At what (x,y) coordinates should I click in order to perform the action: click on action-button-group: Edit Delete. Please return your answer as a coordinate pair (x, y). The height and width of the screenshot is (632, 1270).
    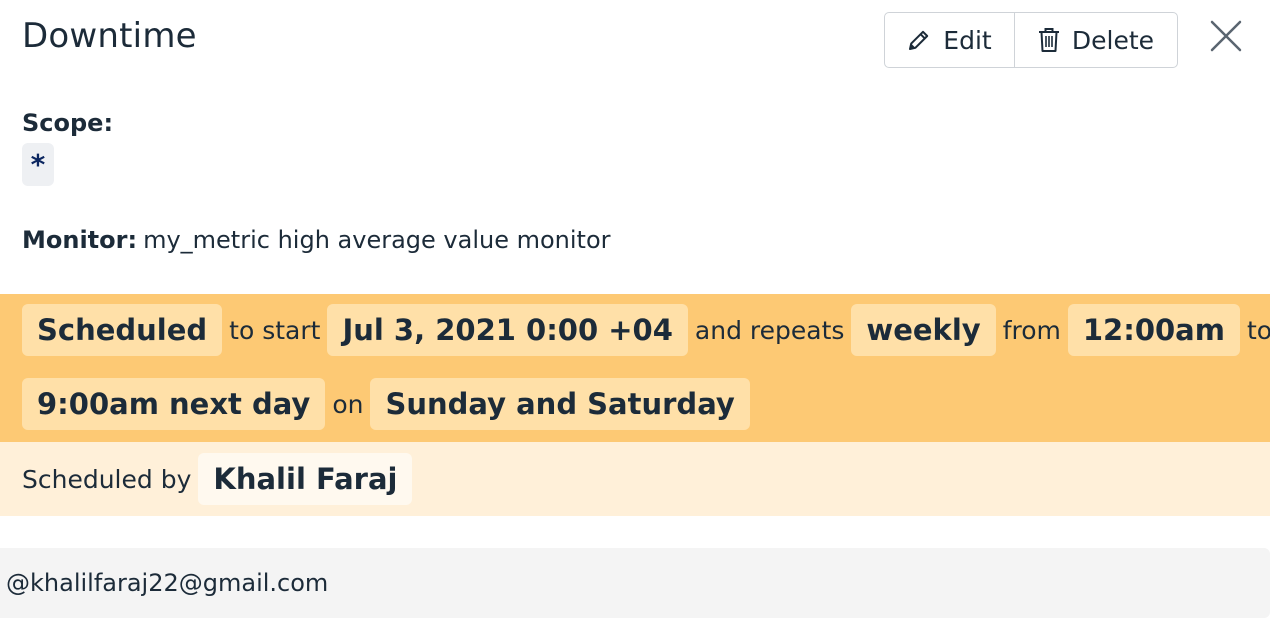
    Looking at the image, I should click on (1031, 40).